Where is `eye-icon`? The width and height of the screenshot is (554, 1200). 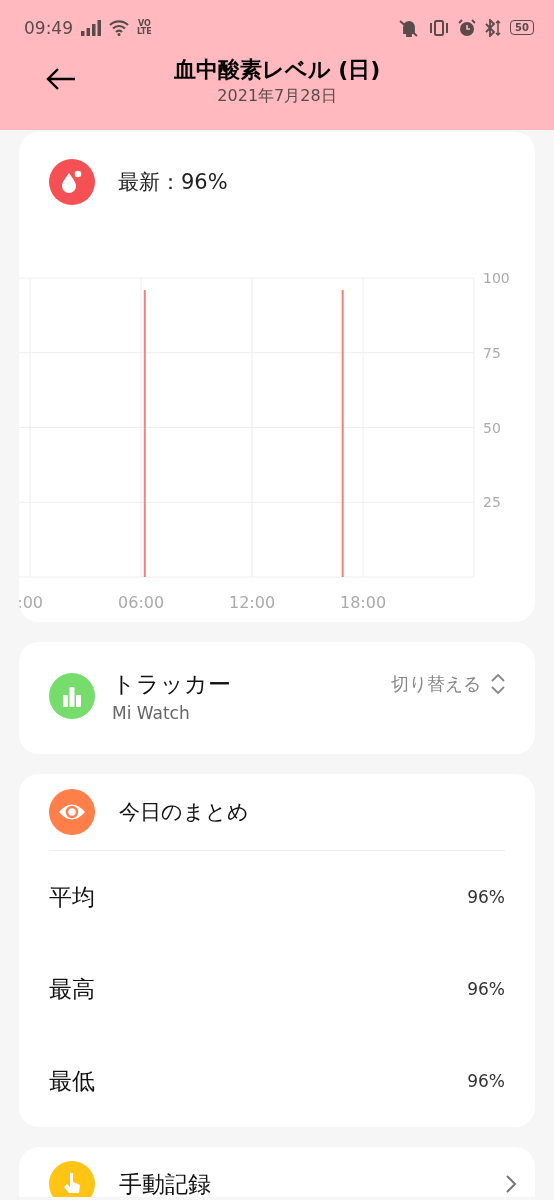 eye-icon is located at coordinates (72, 812).